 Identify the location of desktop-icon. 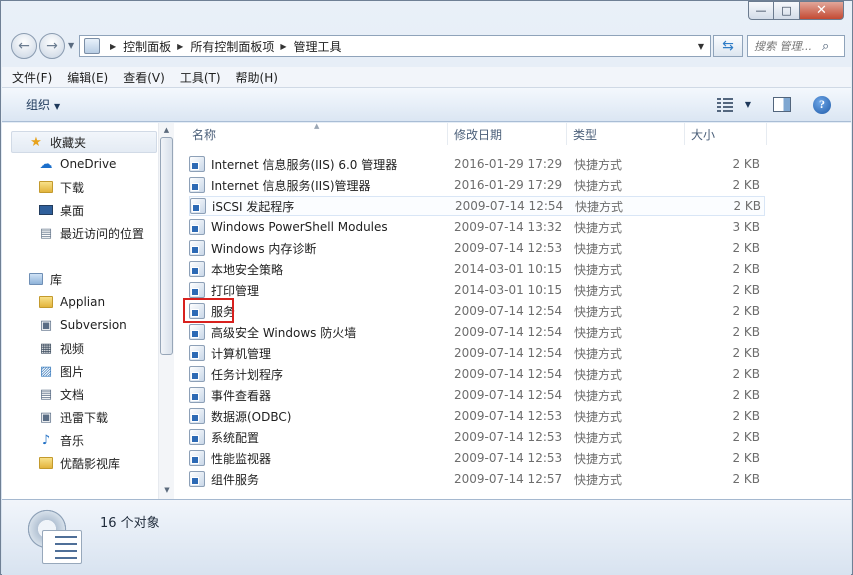
(46, 210).